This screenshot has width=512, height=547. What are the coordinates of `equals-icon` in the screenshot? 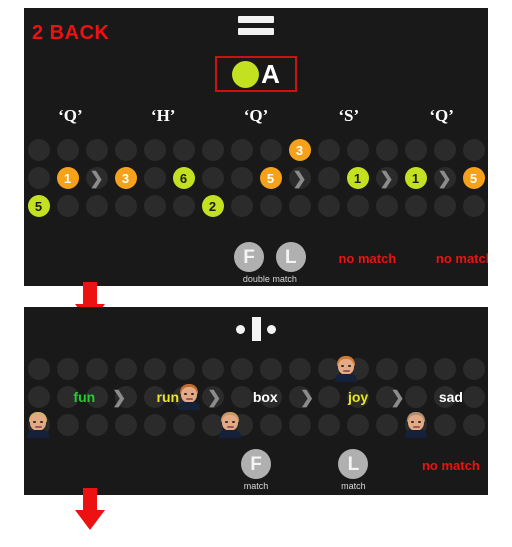 It's located at (256, 27).